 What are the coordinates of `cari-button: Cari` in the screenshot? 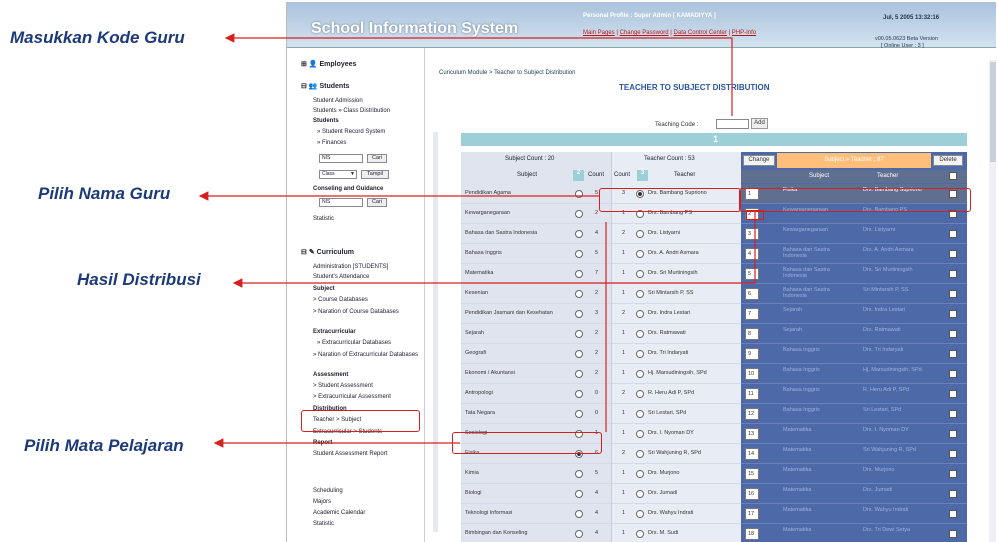 It's located at (377, 158).